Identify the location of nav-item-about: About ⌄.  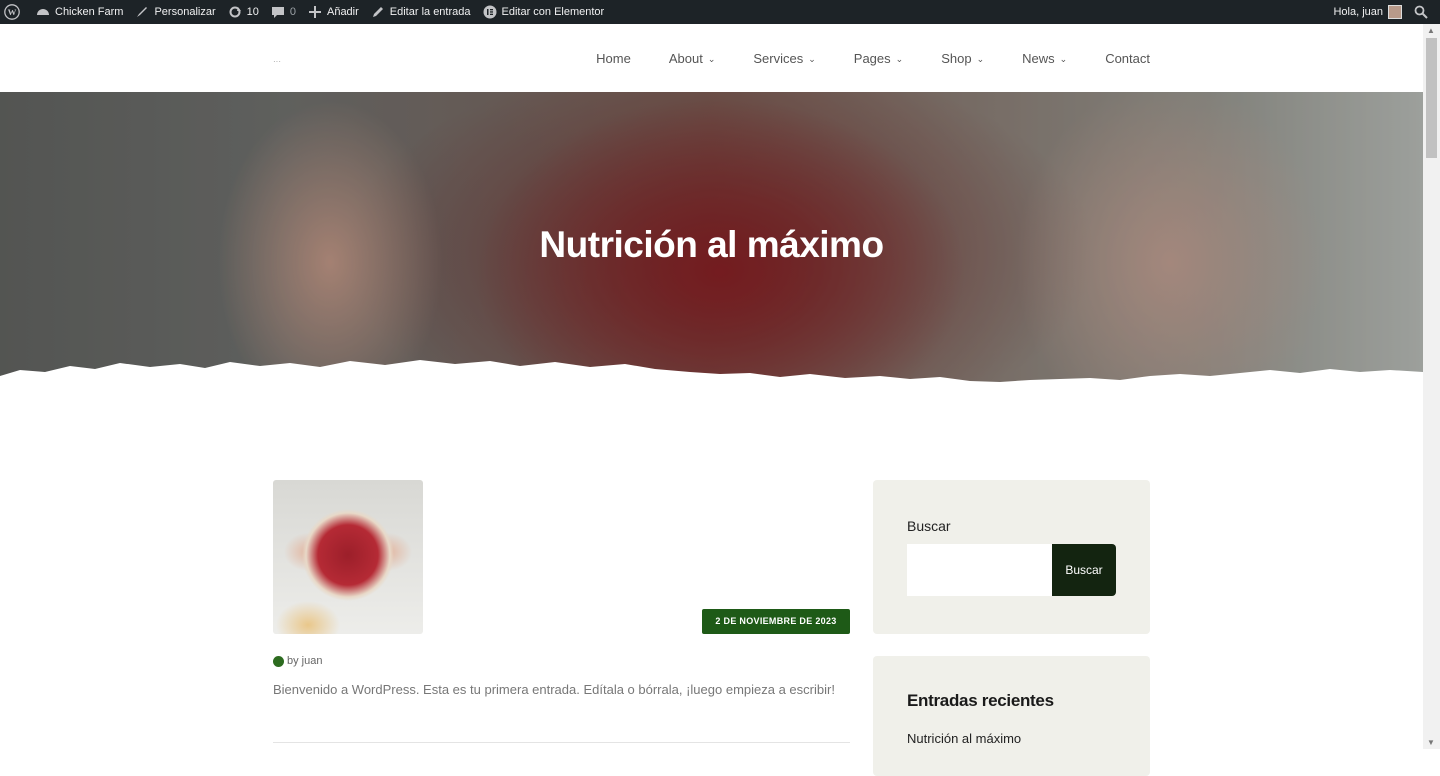
(692, 58).